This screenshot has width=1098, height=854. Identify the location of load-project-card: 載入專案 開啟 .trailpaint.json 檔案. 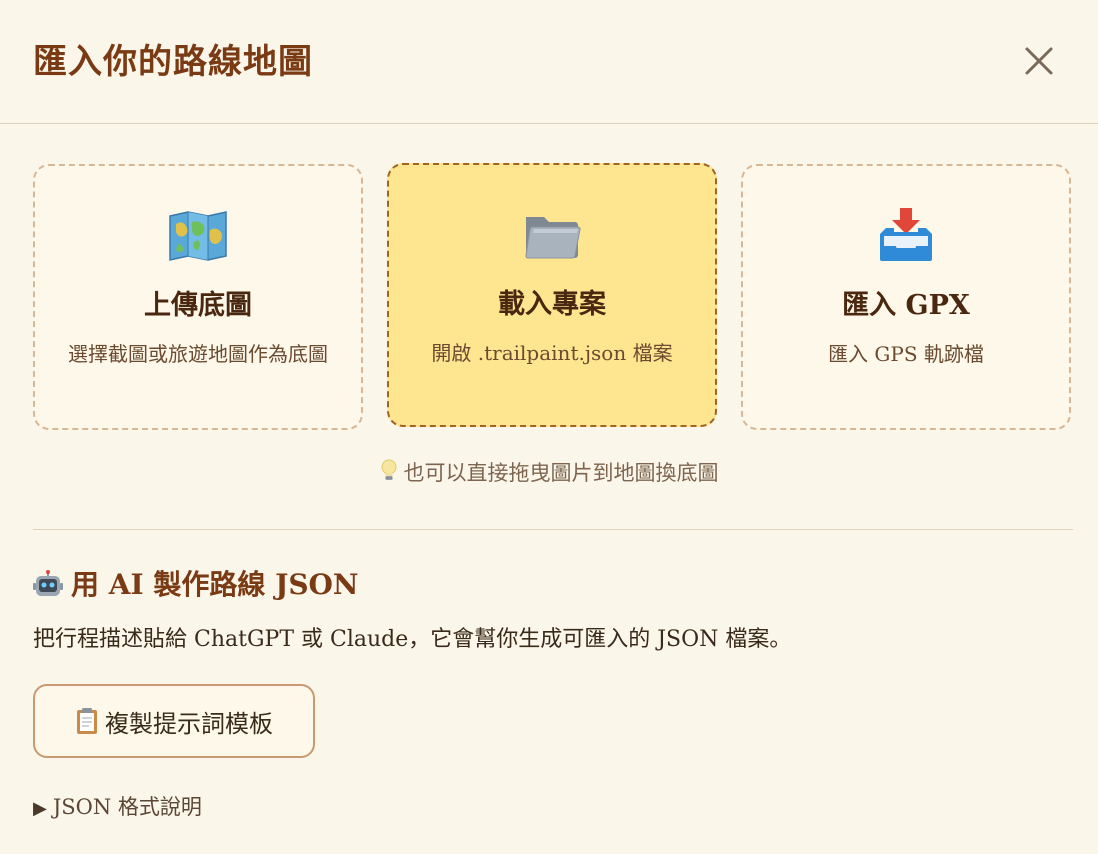
(552, 295).